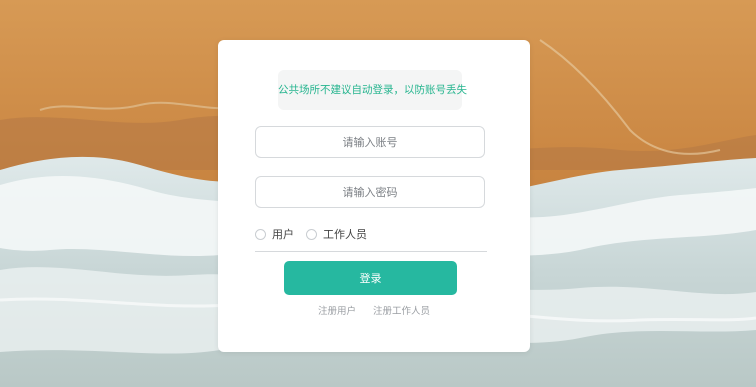  I want to click on account-input, so click(370, 142).